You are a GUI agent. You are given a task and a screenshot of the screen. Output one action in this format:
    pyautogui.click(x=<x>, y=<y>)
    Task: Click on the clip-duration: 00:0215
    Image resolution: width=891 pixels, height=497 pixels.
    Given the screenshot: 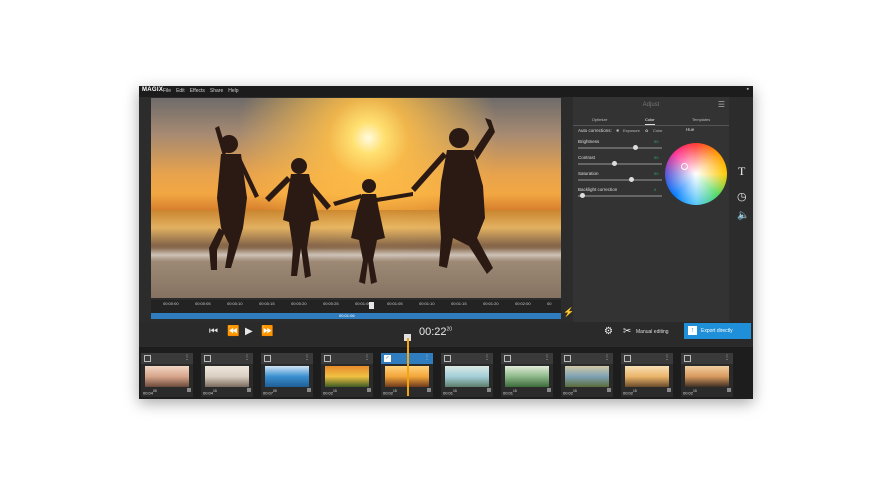 What is the action you would take?
    pyautogui.click(x=630, y=392)
    